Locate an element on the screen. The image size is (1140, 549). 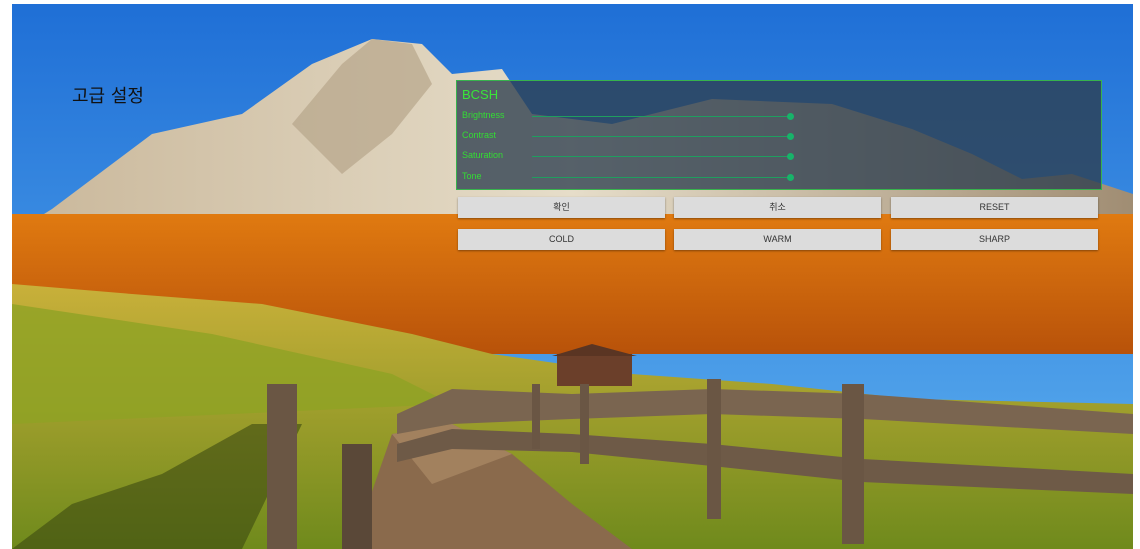
saturation-slider is located at coordinates (663, 156).